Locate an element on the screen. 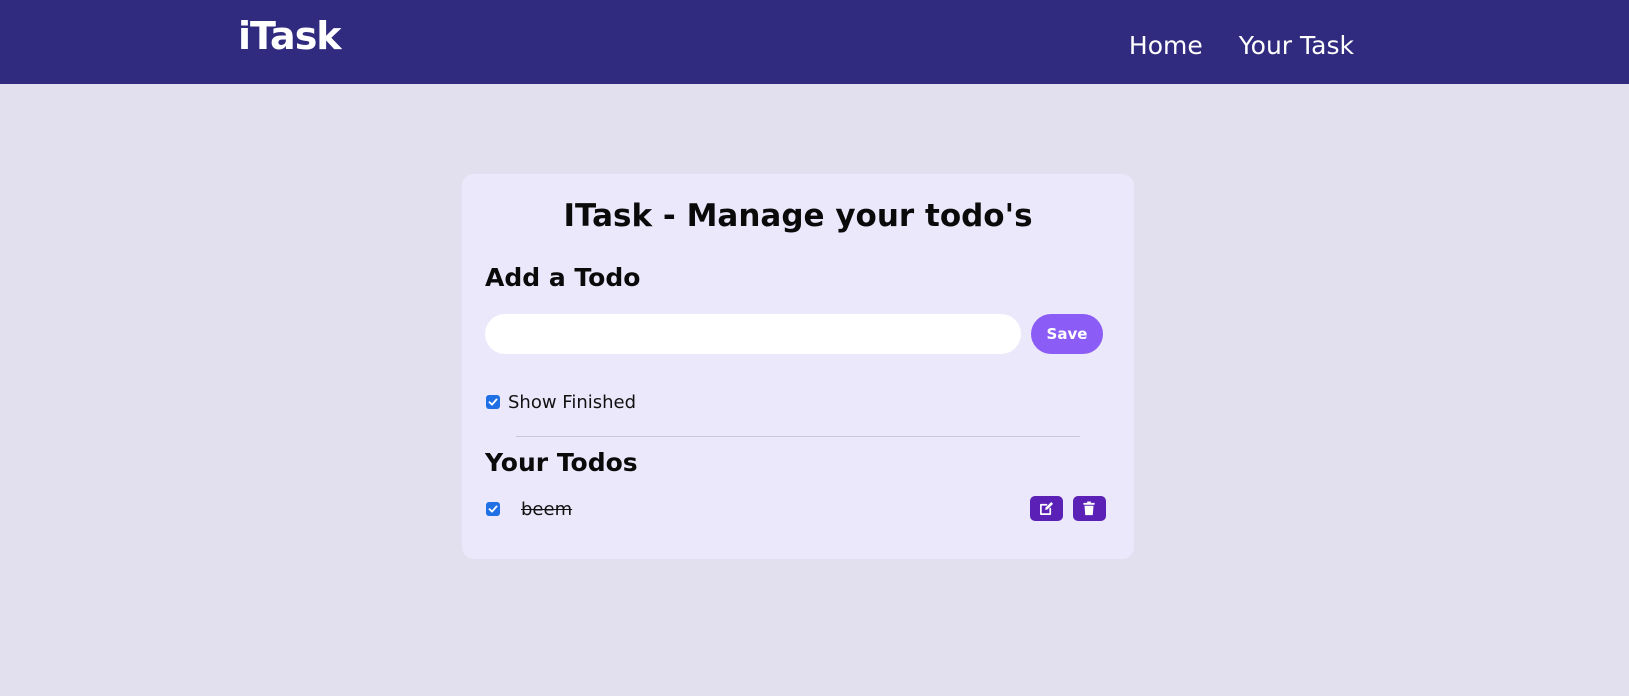  edit-button is located at coordinates (1046, 508).